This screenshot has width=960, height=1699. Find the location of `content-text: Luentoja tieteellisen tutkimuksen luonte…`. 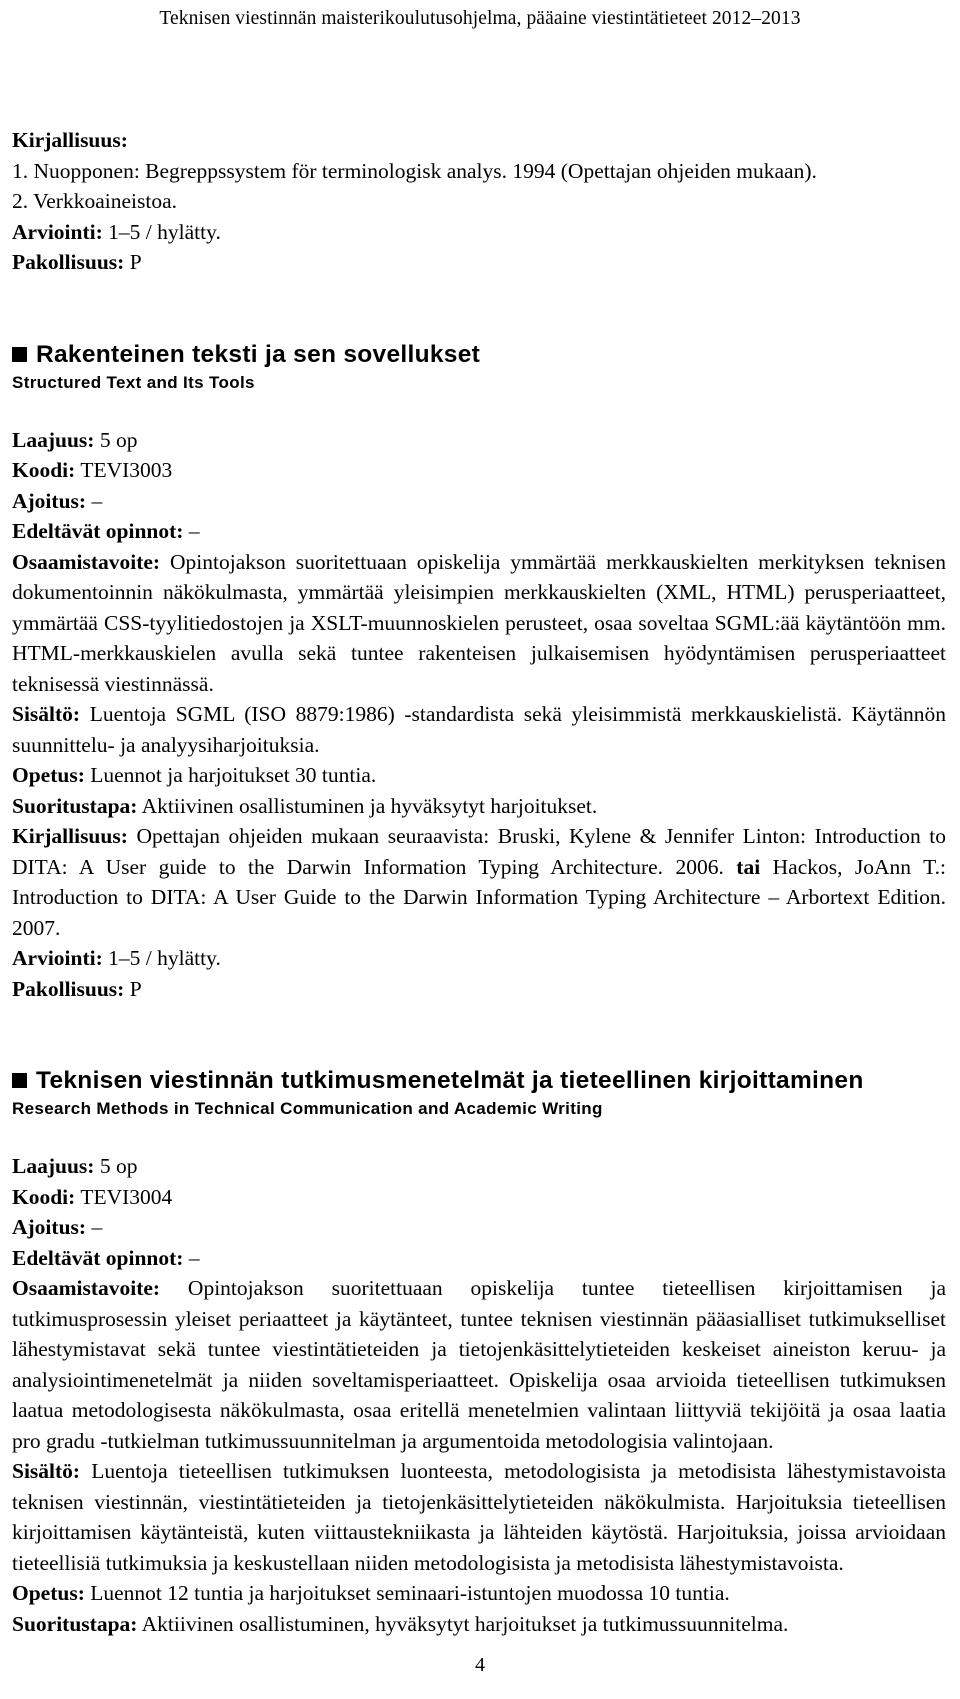

content-text: Luentoja tieteellisen tutkimuksen luonte… is located at coordinates (479, 1517).